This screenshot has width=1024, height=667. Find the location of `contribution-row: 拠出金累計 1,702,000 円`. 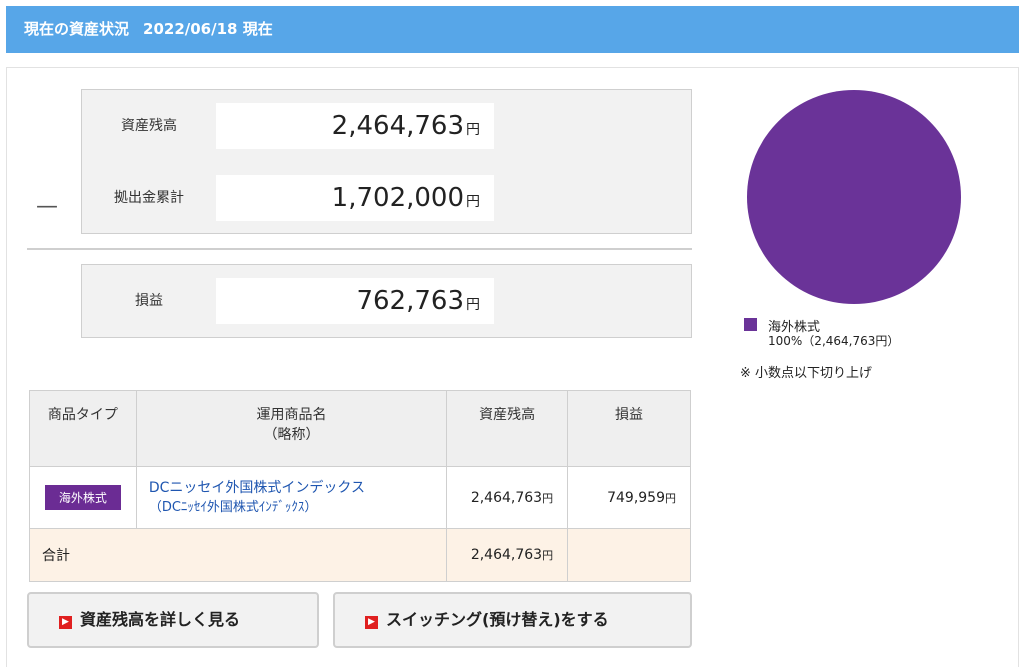

contribution-row: 拠出金累計 1,702,000 円 is located at coordinates (386, 198).